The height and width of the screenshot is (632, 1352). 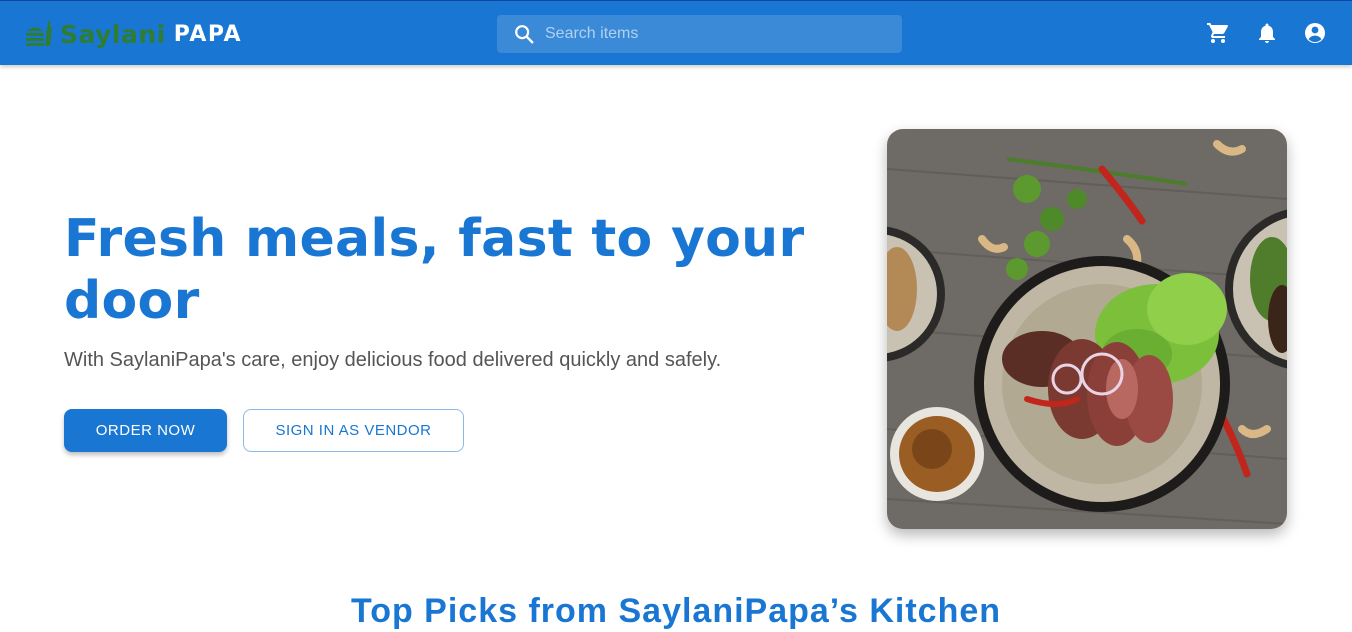 What do you see at coordinates (113, 34) in the screenshot?
I see `brand-name: Saylani` at bounding box center [113, 34].